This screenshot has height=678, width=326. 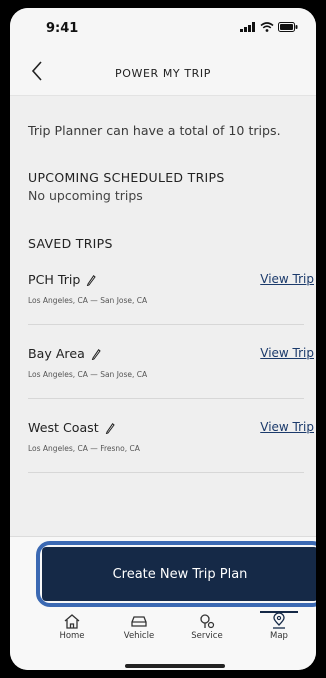 I want to click on tab-home: Home, so click(x=72, y=627).